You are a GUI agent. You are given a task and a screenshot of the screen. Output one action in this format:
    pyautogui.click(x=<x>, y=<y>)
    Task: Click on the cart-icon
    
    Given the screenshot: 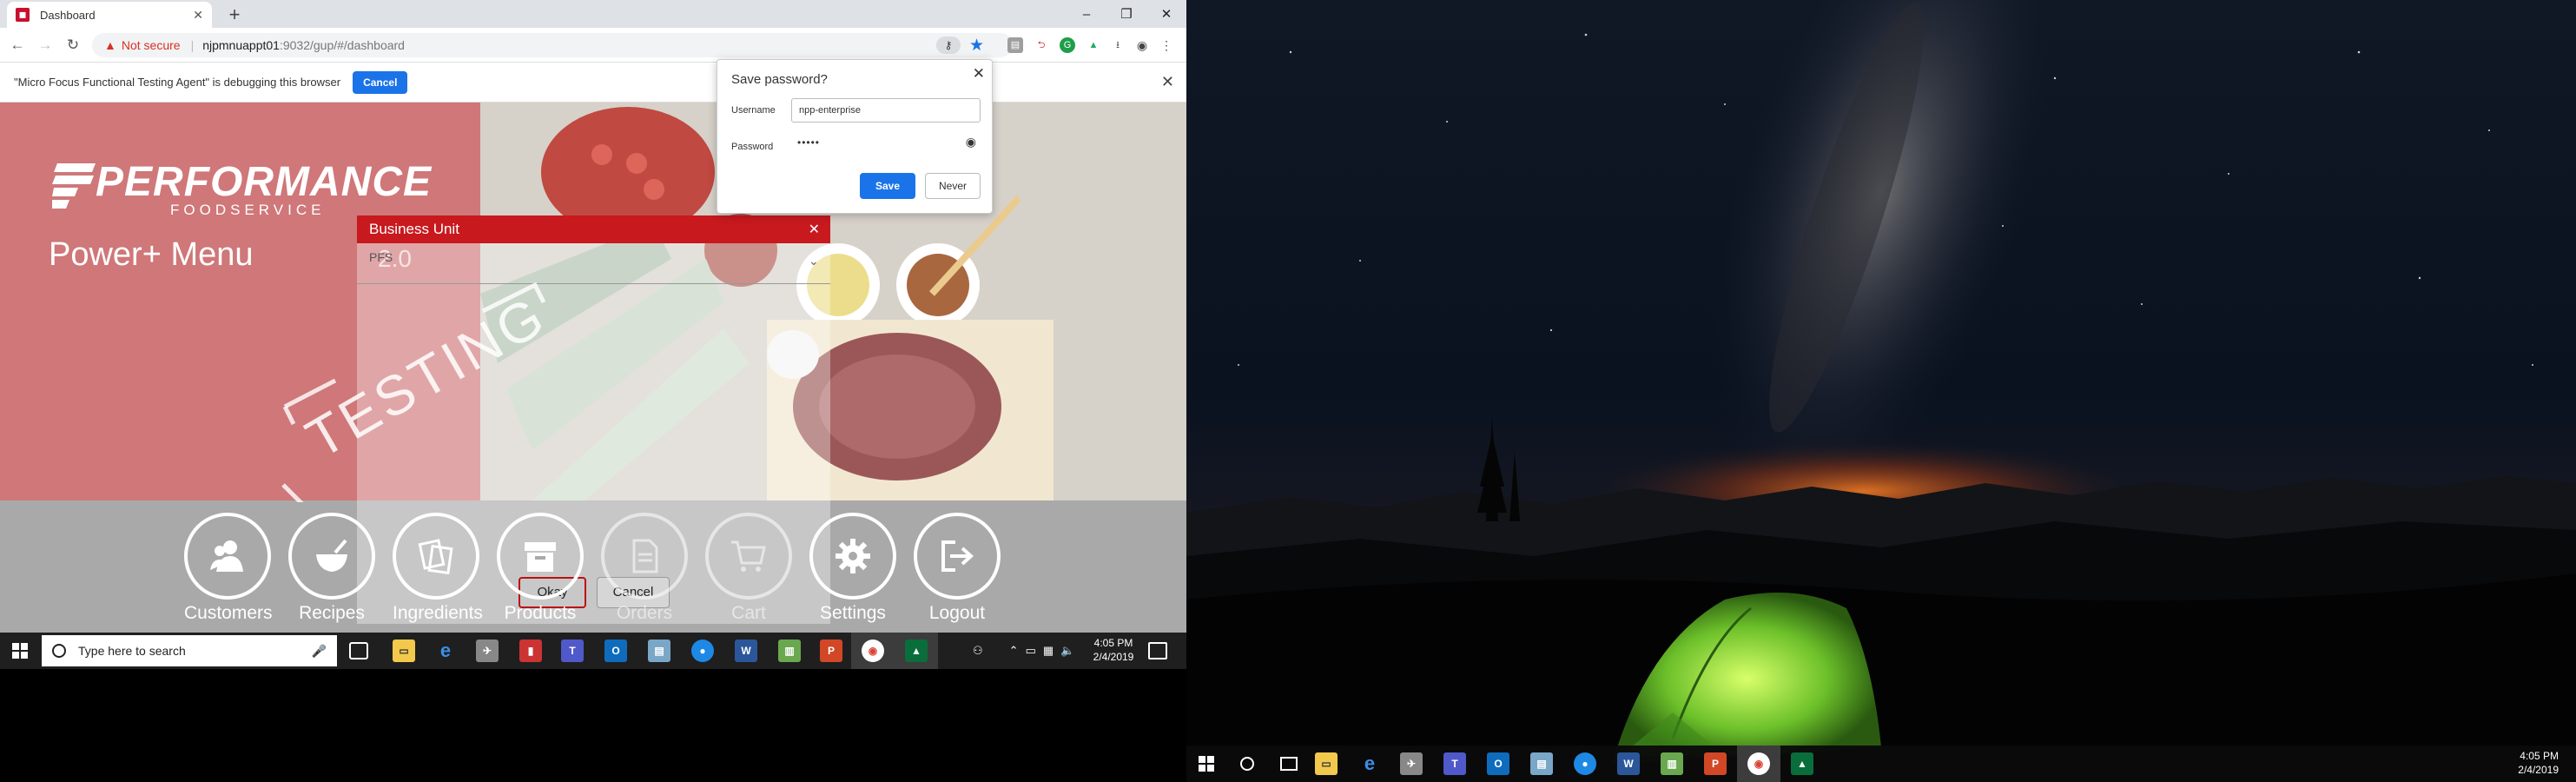 What is the action you would take?
    pyautogui.click(x=748, y=556)
    